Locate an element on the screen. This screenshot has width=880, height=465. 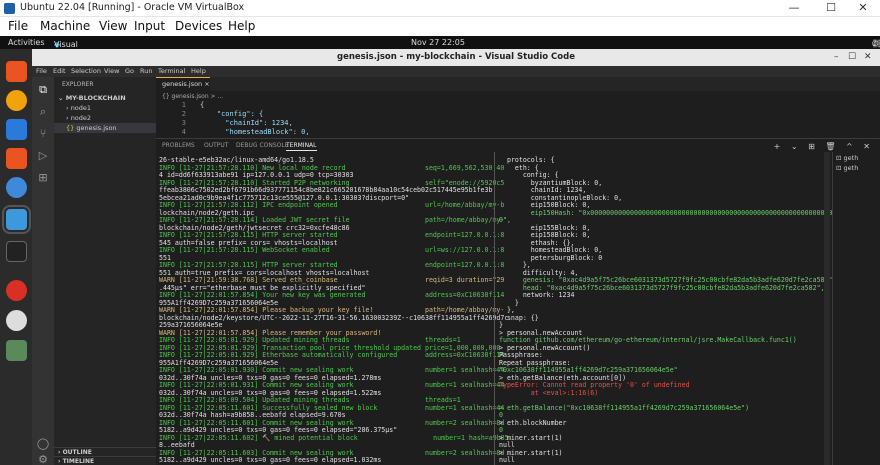
extensions-icon: ⊞ is located at coordinates (43, 178).